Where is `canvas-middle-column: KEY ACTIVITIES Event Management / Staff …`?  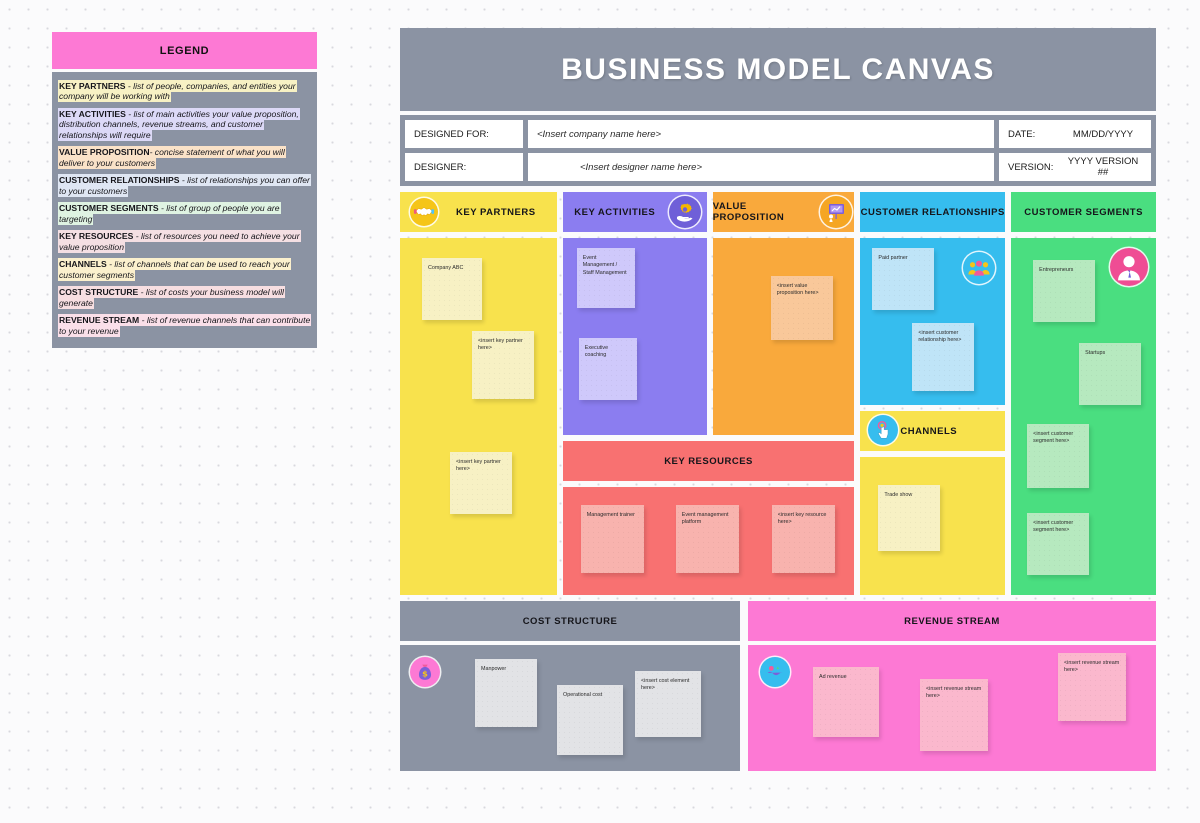
canvas-middle-column: KEY ACTIVITIES Event Management / Staff … is located at coordinates (708, 393).